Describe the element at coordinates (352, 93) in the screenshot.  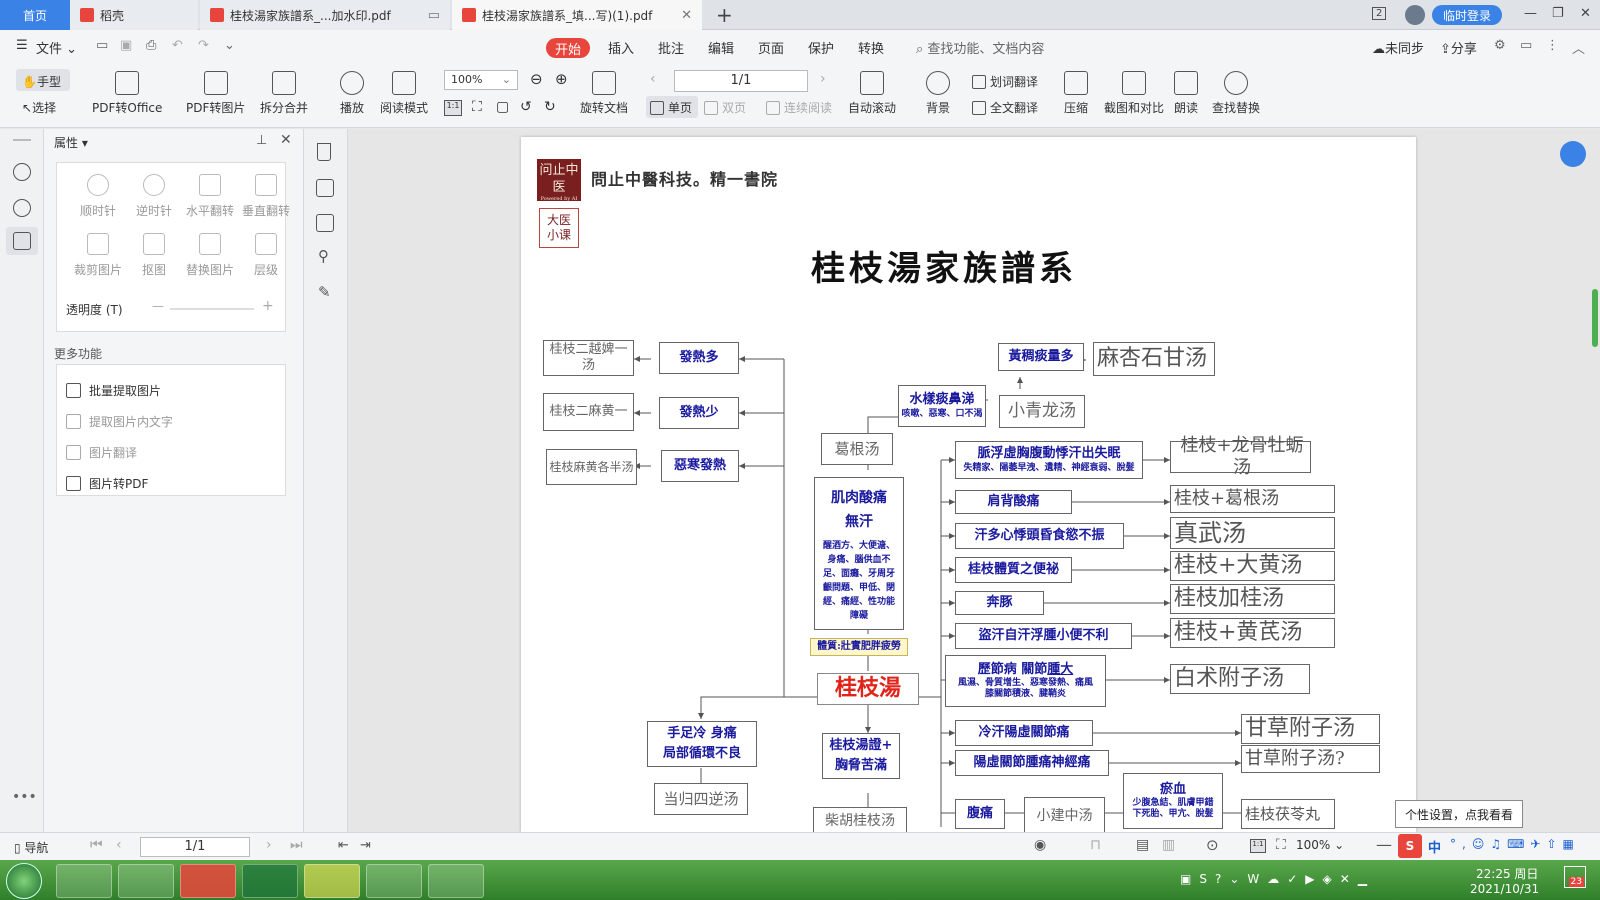
I see `play-button: 播放` at that location.